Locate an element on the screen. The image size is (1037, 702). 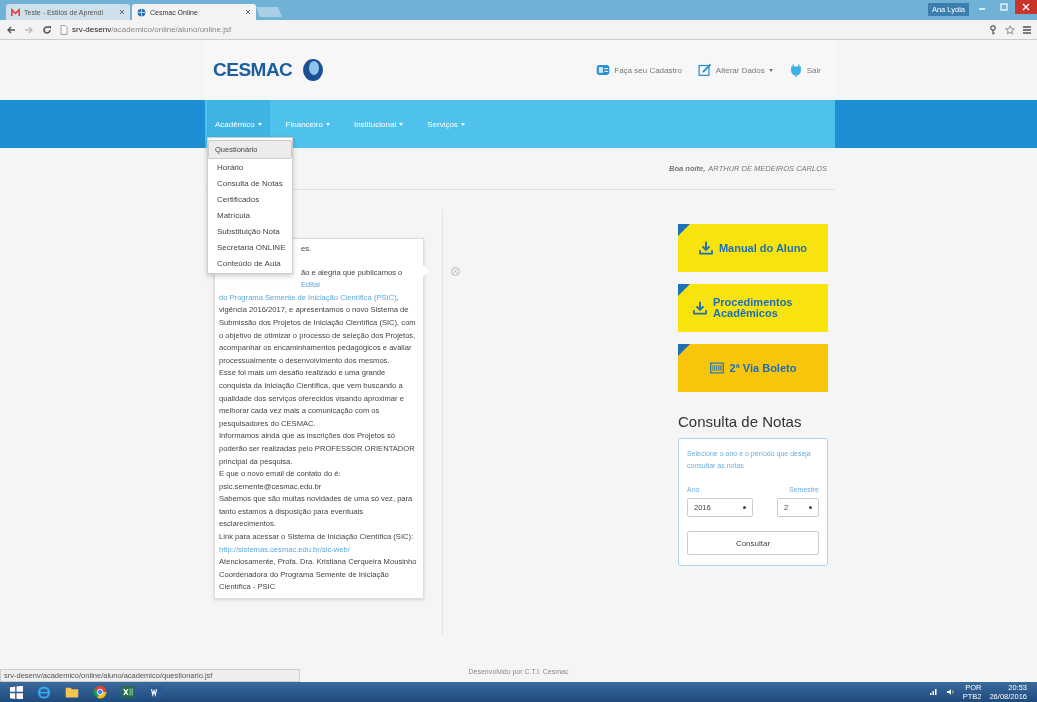
section-heading: Consulta de Notas is located at coordinates (740, 421).